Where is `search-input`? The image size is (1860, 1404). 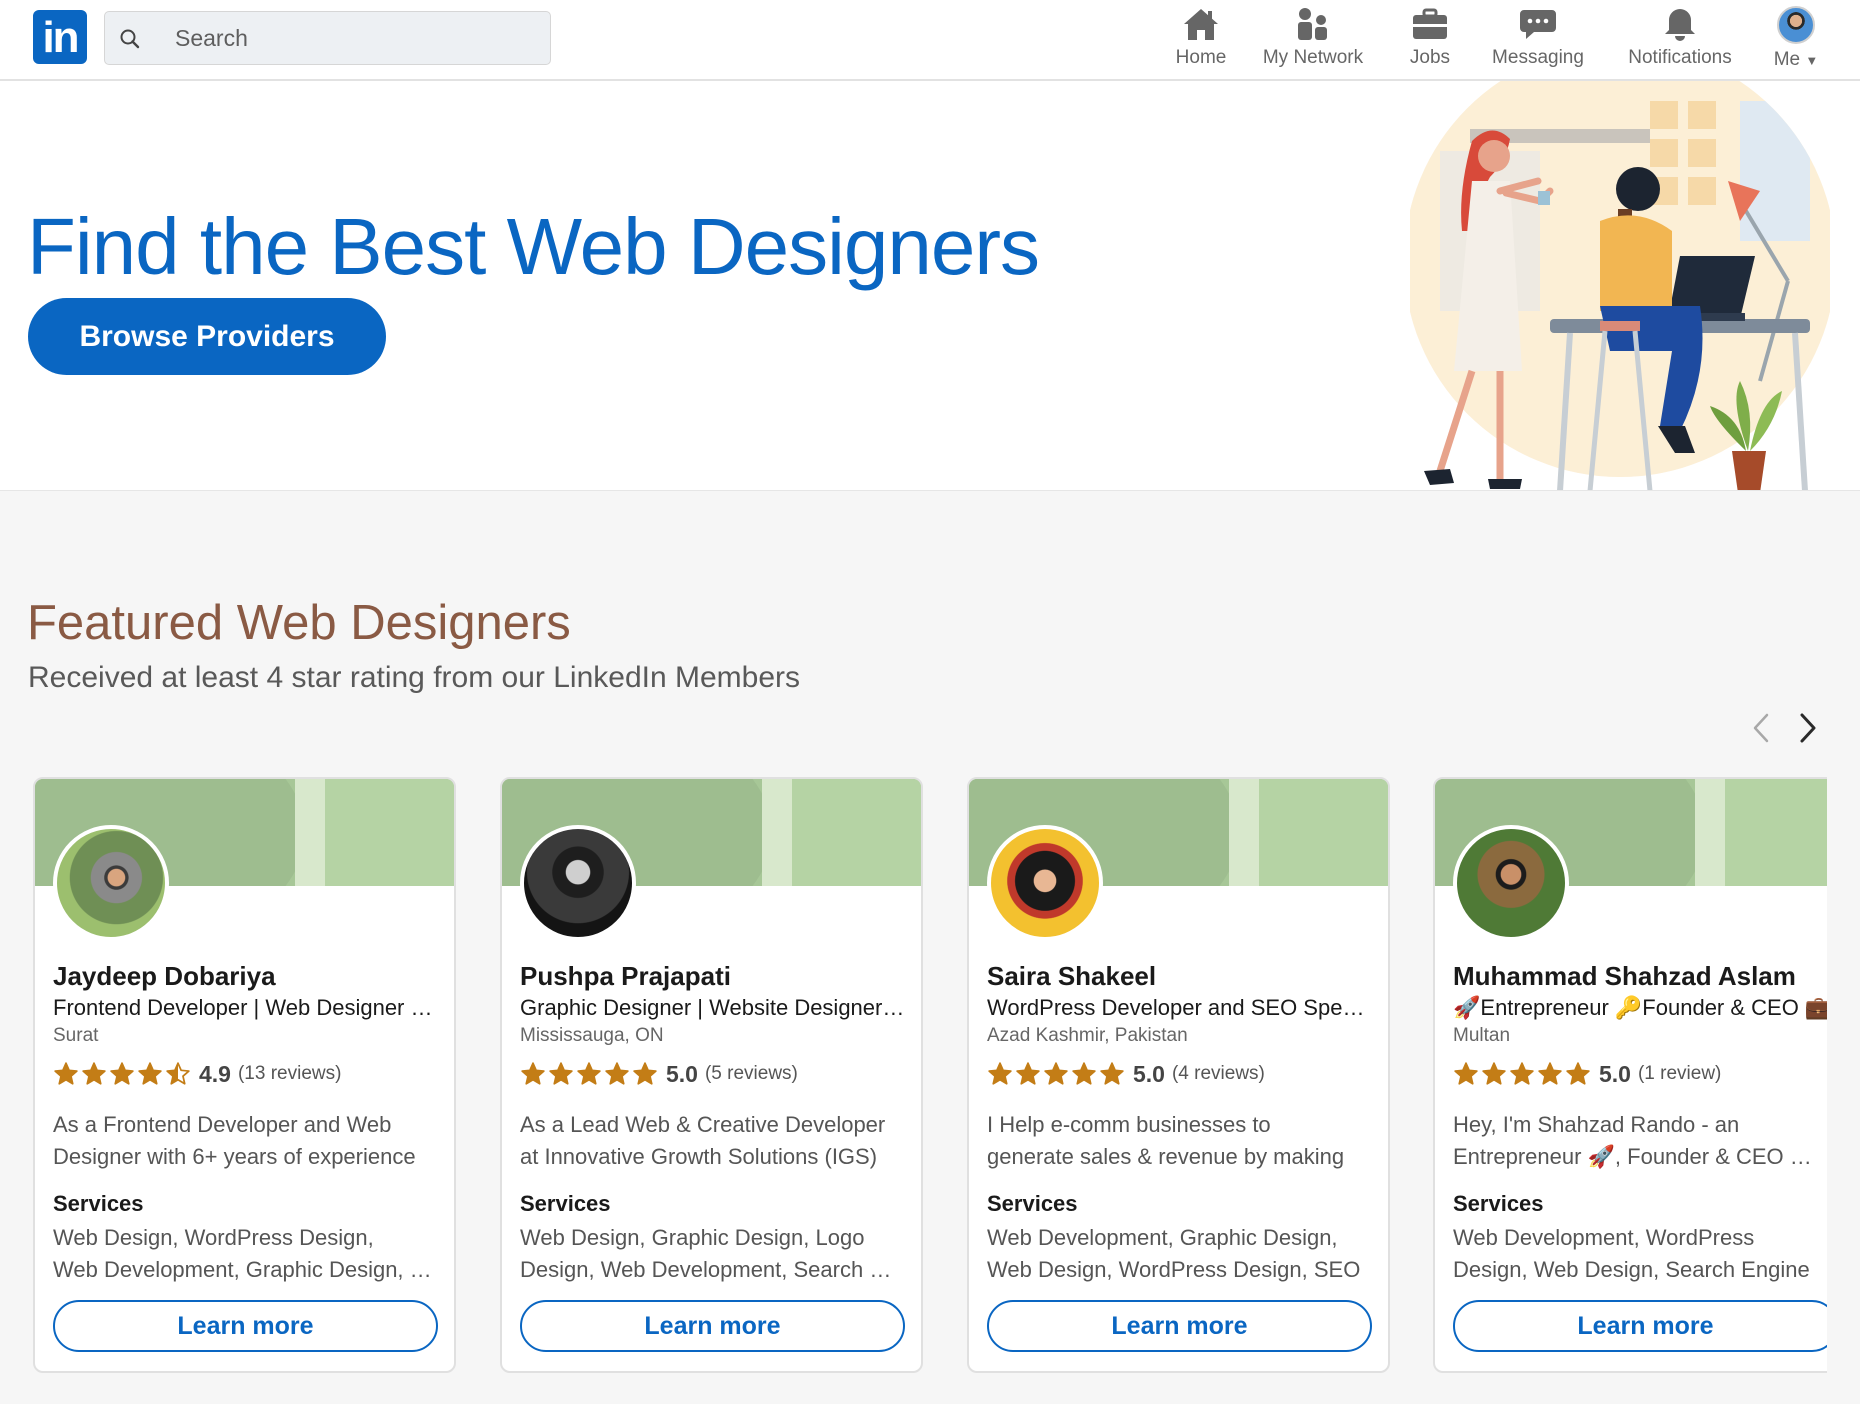
search-input is located at coordinates (355, 38).